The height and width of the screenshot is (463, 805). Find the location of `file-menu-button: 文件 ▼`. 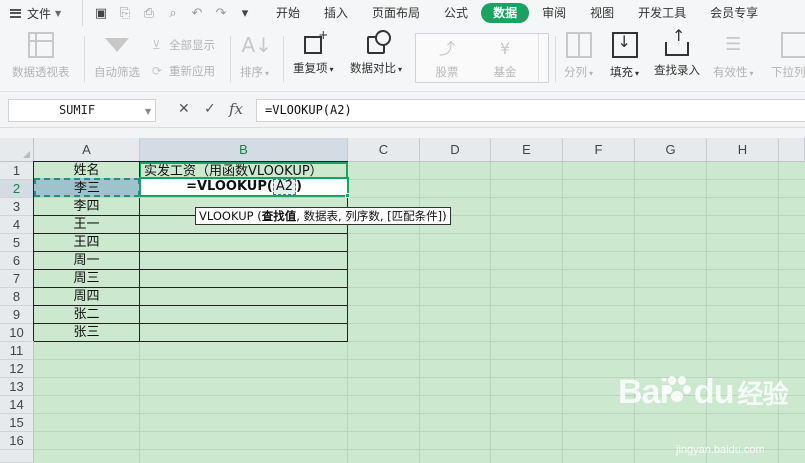

file-menu-button: 文件 ▼ is located at coordinates (41, 13).